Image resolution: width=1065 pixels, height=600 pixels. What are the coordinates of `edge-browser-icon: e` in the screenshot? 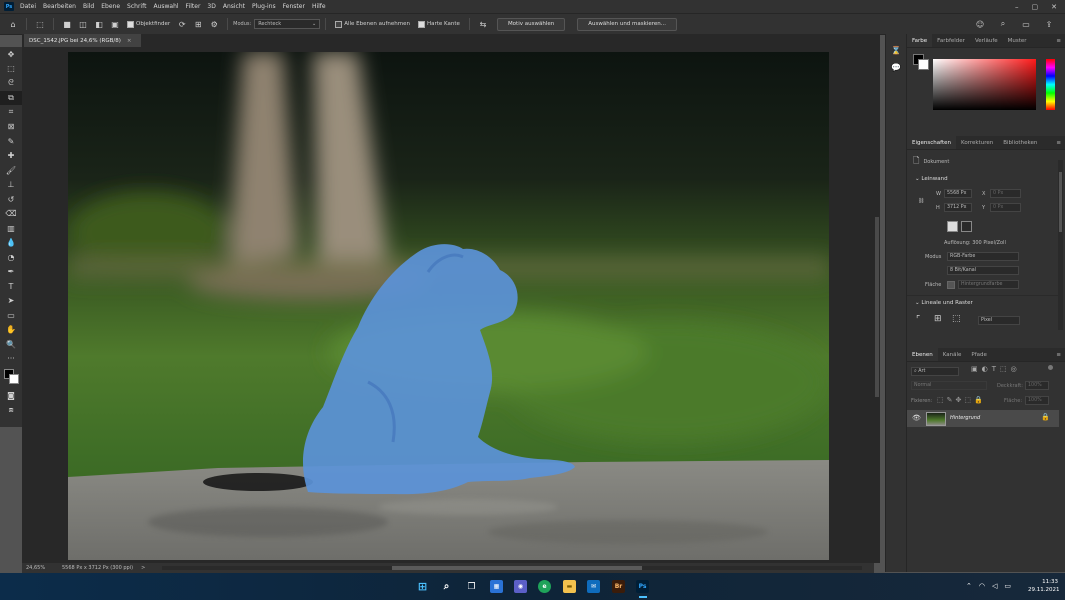 It's located at (544, 586).